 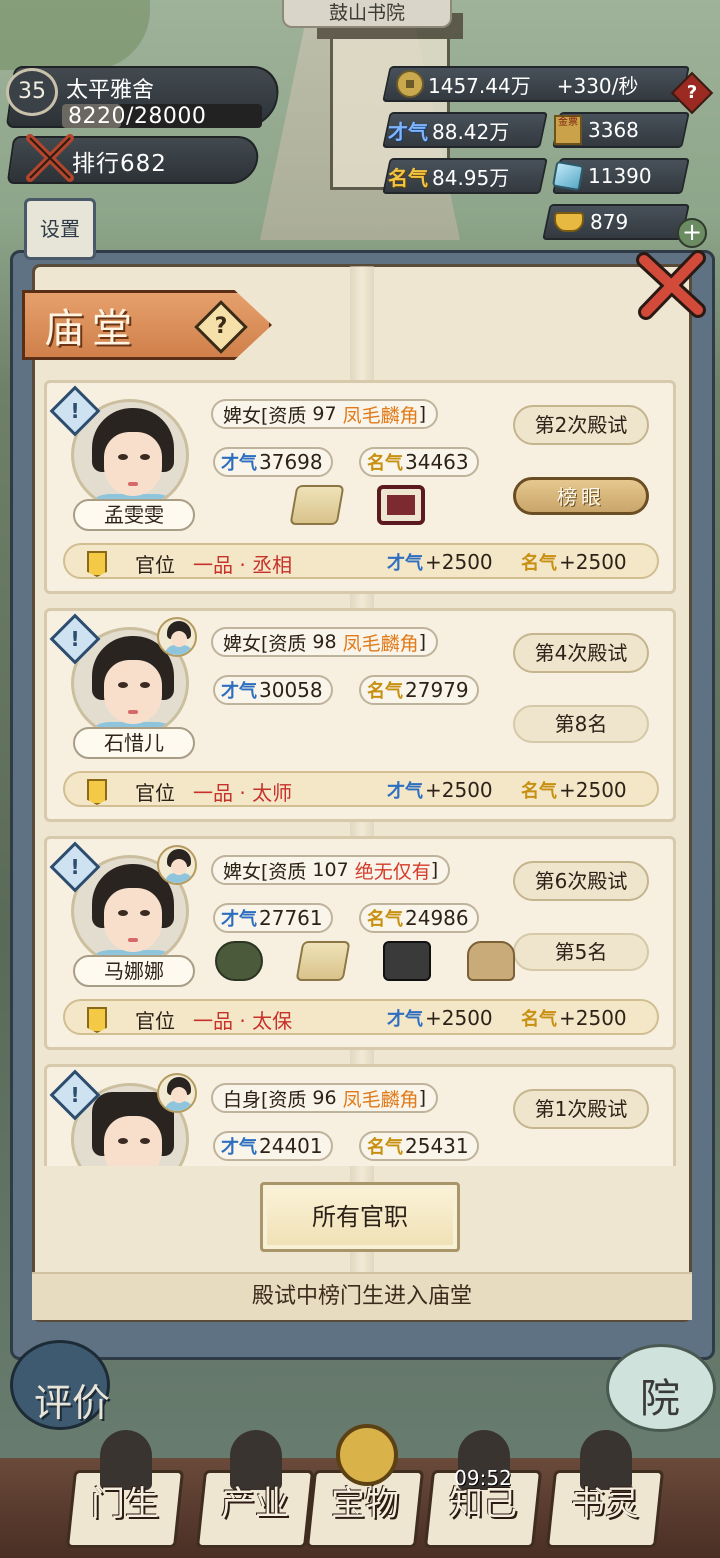 What do you see at coordinates (361, 789) in the screenshot?
I see `office-bar: 官位 一品 · 太师 才气 +2500 名气 +2500` at bounding box center [361, 789].